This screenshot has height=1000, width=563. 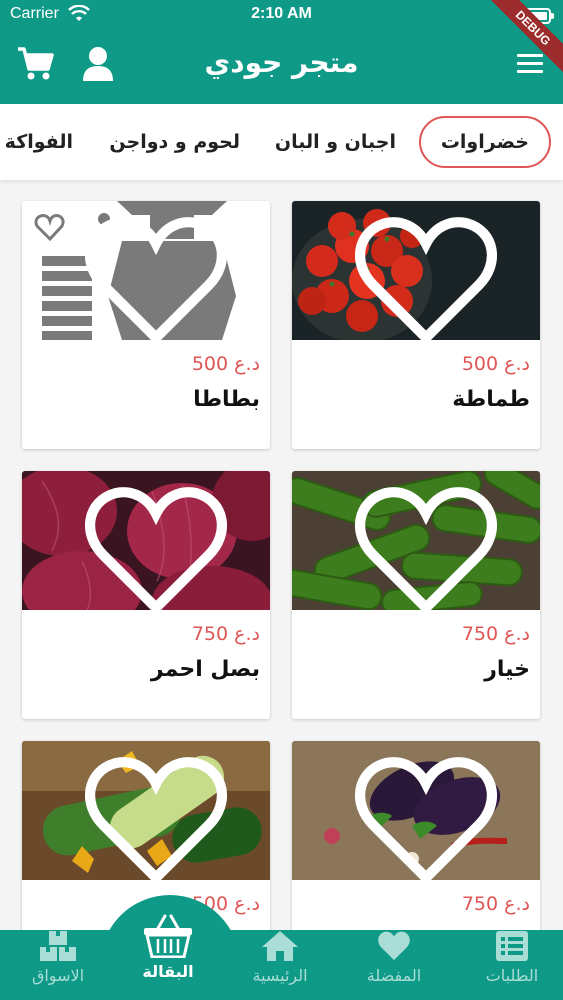 What do you see at coordinates (507, 669) in the screenshot?
I see `product-name: خيار` at bounding box center [507, 669].